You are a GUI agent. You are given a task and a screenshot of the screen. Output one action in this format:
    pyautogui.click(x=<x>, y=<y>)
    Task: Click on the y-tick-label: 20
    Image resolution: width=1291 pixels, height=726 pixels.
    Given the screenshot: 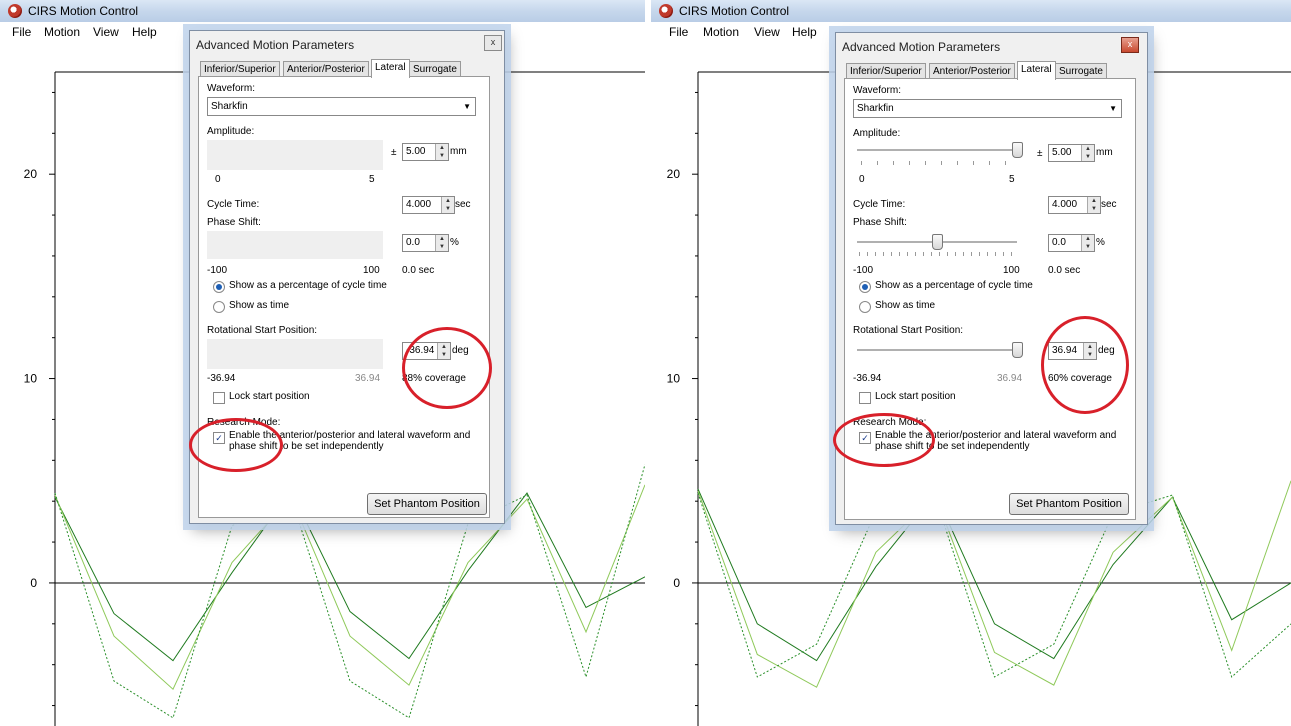 What is the action you would take?
    pyautogui.click(x=674, y=174)
    